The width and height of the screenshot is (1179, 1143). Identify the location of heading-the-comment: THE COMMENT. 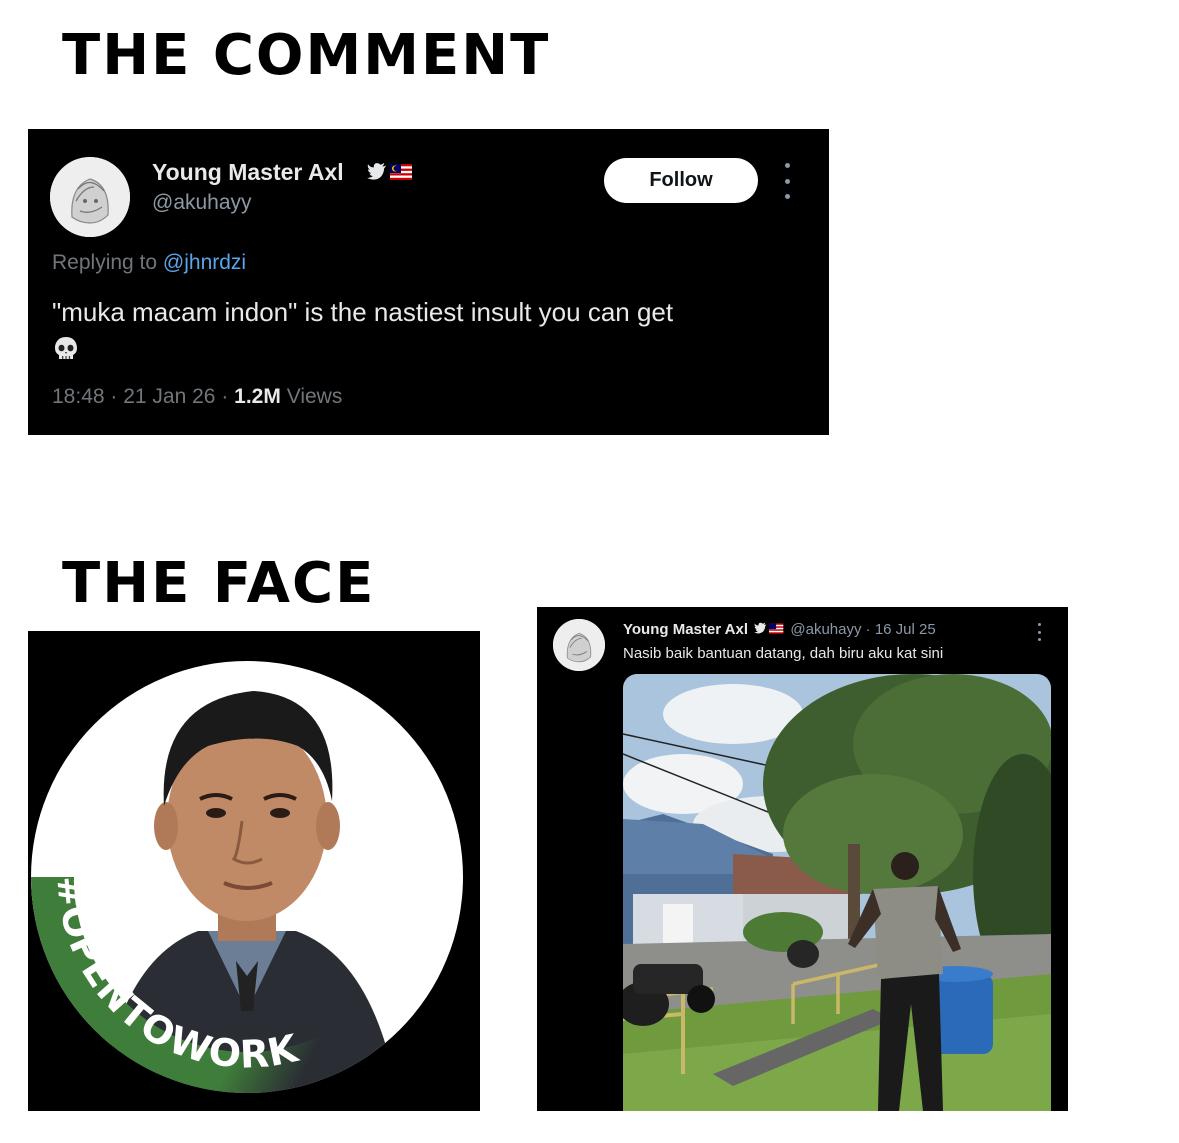
(306, 55).